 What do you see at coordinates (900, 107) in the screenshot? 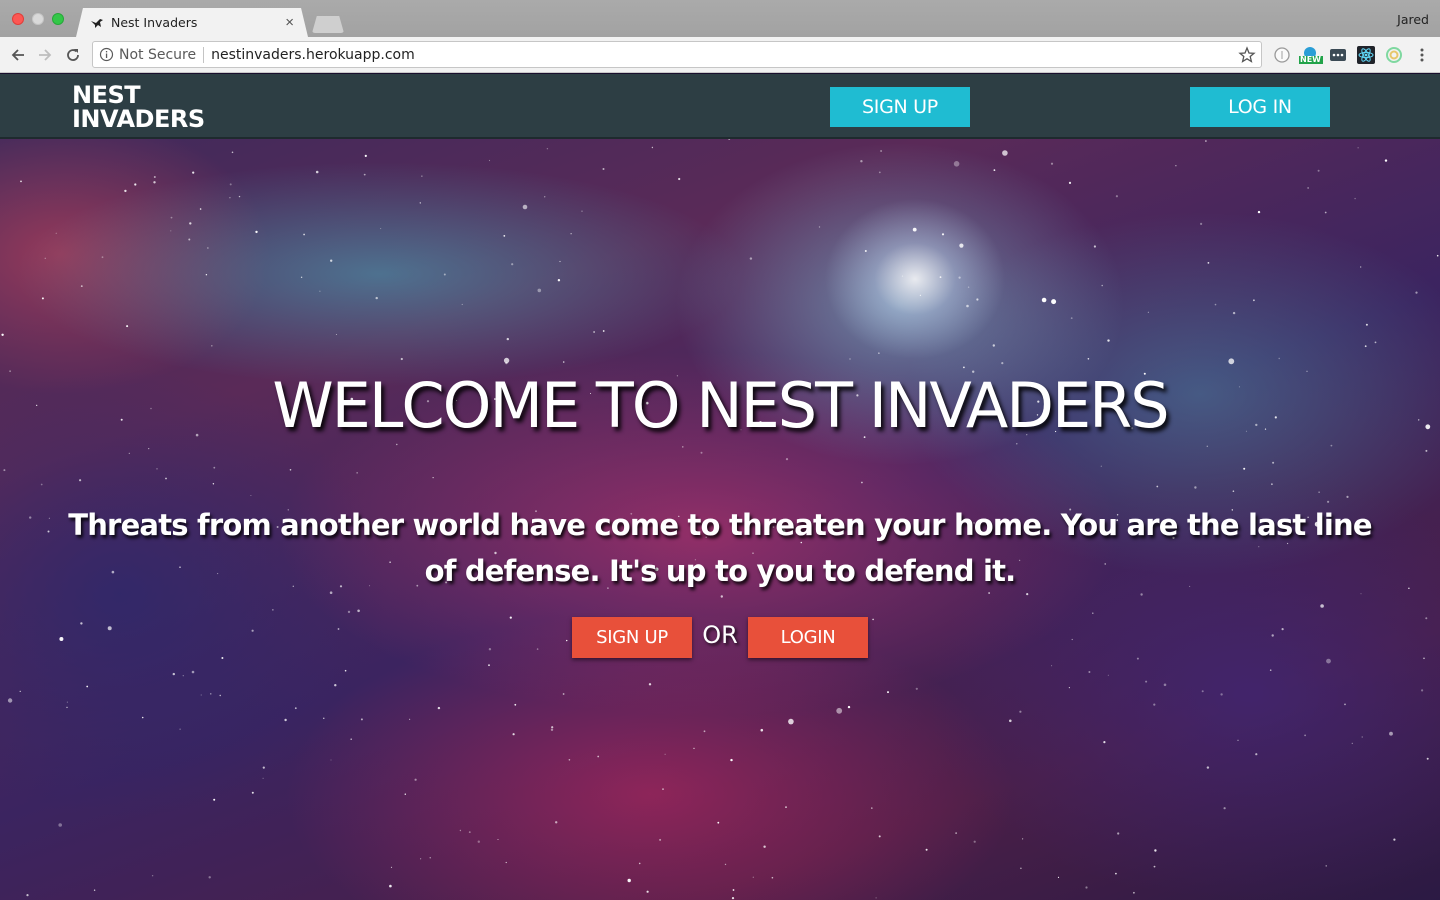
I see `nav-signup-button: SIGN UP` at bounding box center [900, 107].